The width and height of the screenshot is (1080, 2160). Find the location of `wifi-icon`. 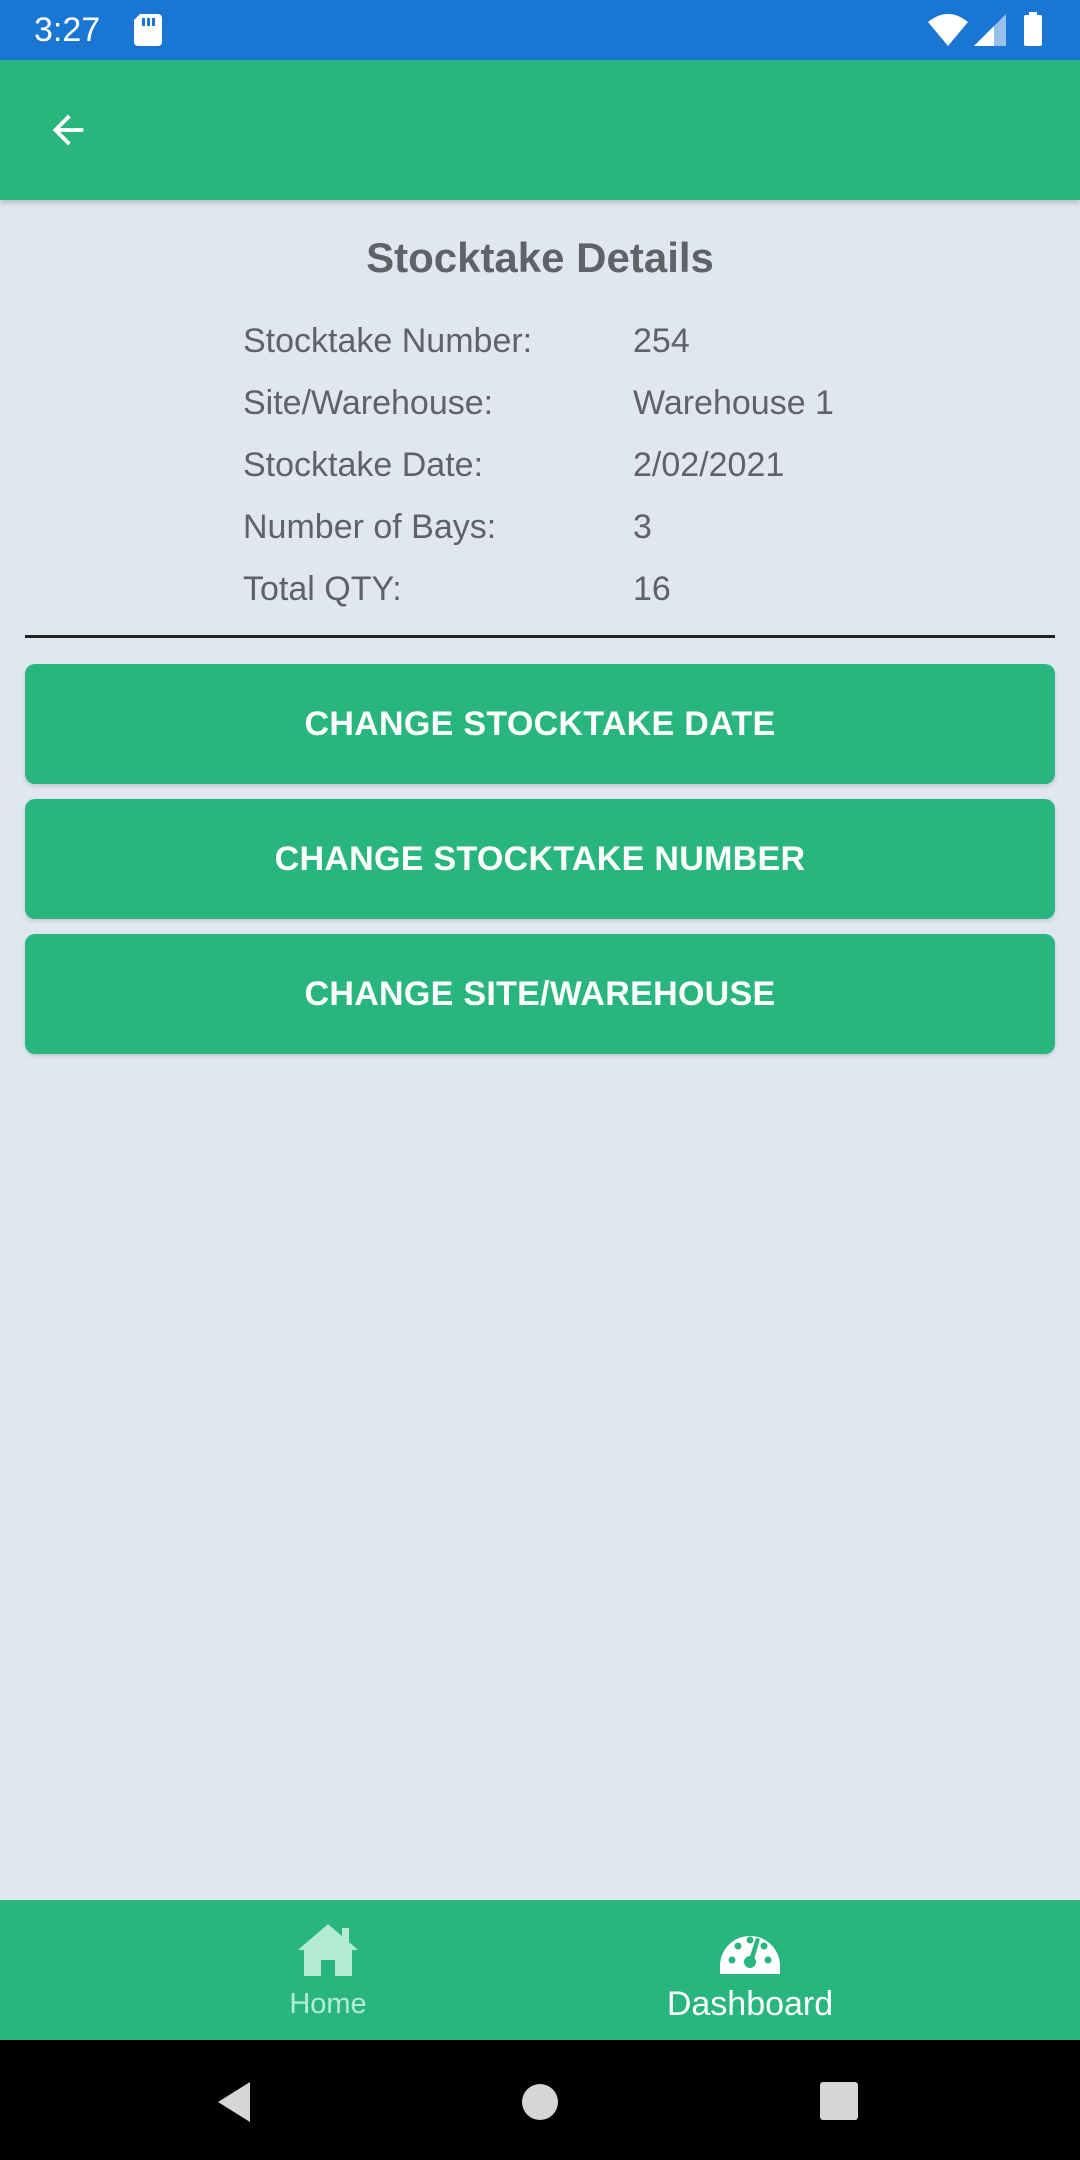

wifi-icon is located at coordinates (948, 30).